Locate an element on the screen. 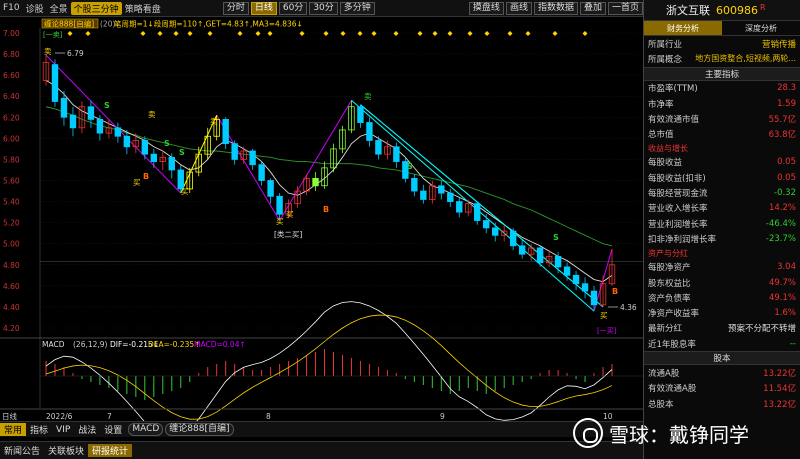 Image resolution: width=800 pixels, height=459 pixels. price-tick: 6.40 is located at coordinates (11, 96).